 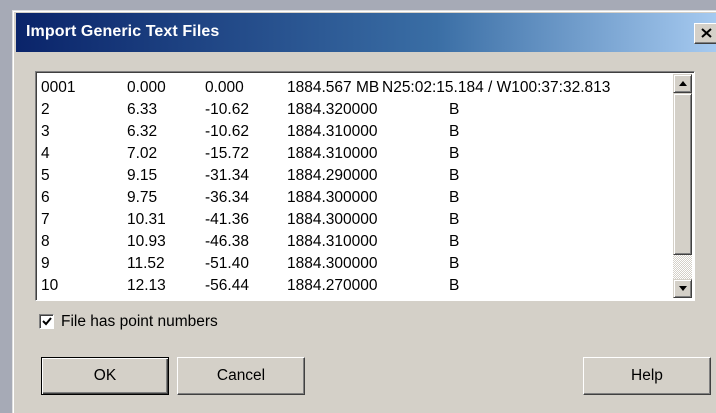 What do you see at coordinates (496, 87) in the screenshot?
I see `list-cell: N25:02:15.184 / W100:37:32.813` at bounding box center [496, 87].